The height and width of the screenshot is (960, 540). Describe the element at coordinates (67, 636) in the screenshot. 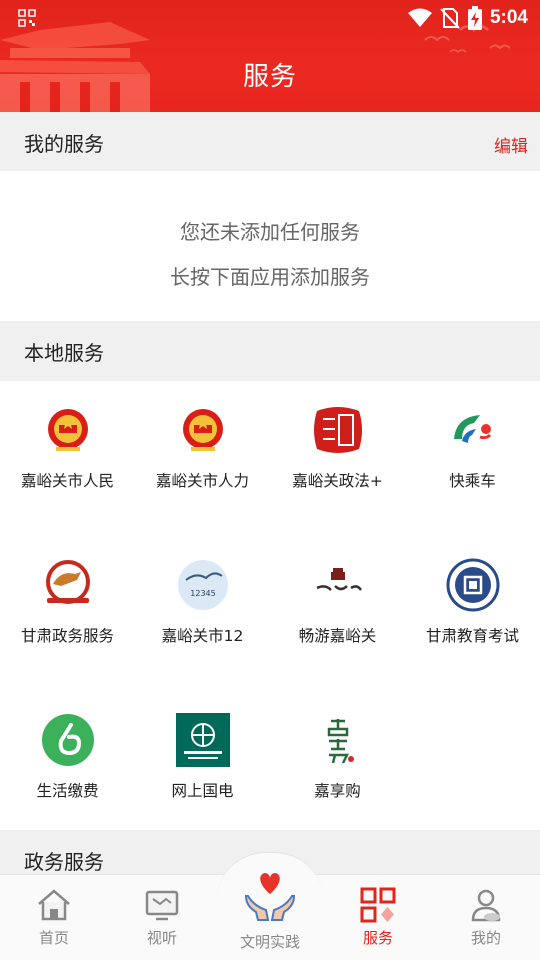

I see `app-label: 甘肃政务服务` at that location.